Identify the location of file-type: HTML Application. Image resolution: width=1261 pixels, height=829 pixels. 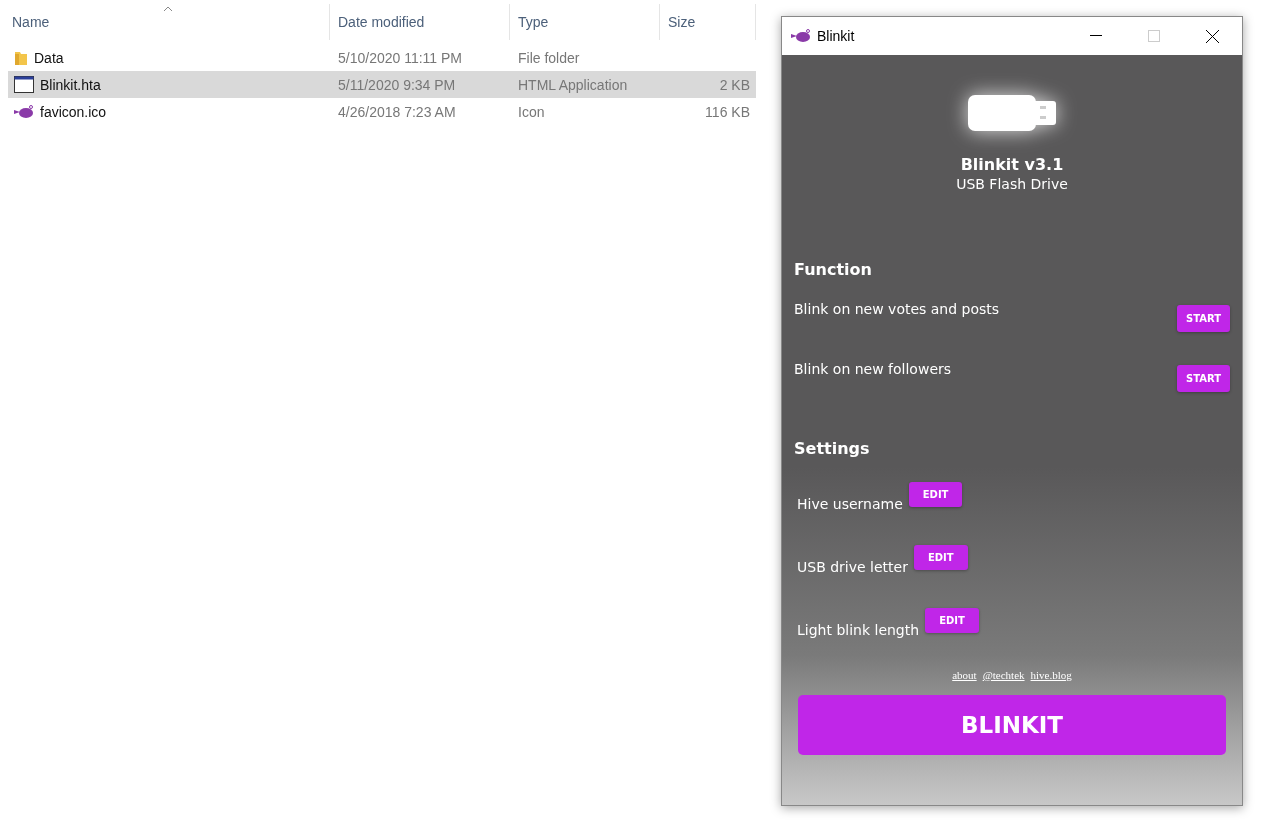
(573, 84).